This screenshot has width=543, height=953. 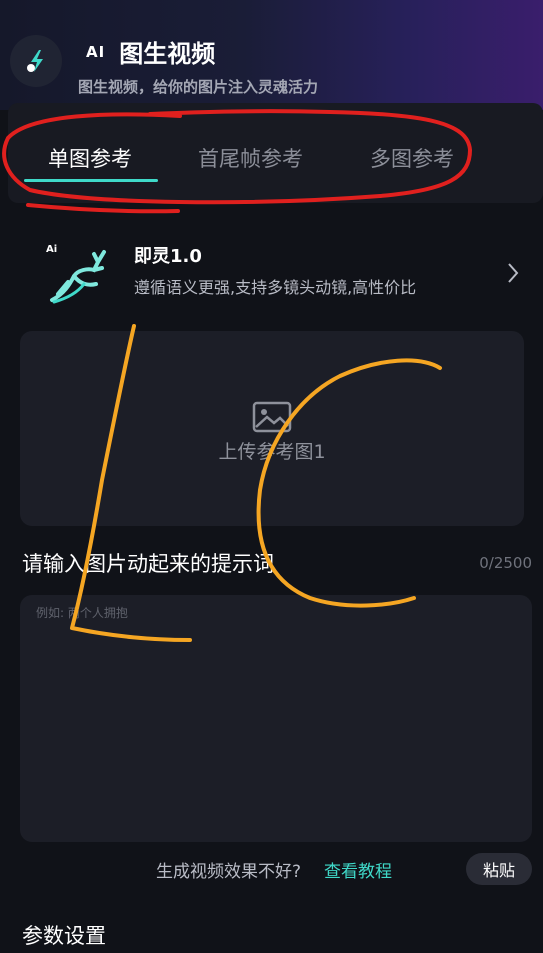 What do you see at coordinates (96, 51) in the screenshot?
I see `ai-badge: AI` at bounding box center [96, 51].